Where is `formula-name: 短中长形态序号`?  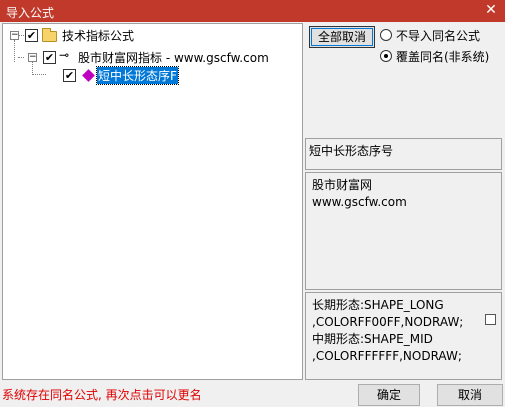
formula-name: 短中长形态序号 is located at coordinates (351, 151).